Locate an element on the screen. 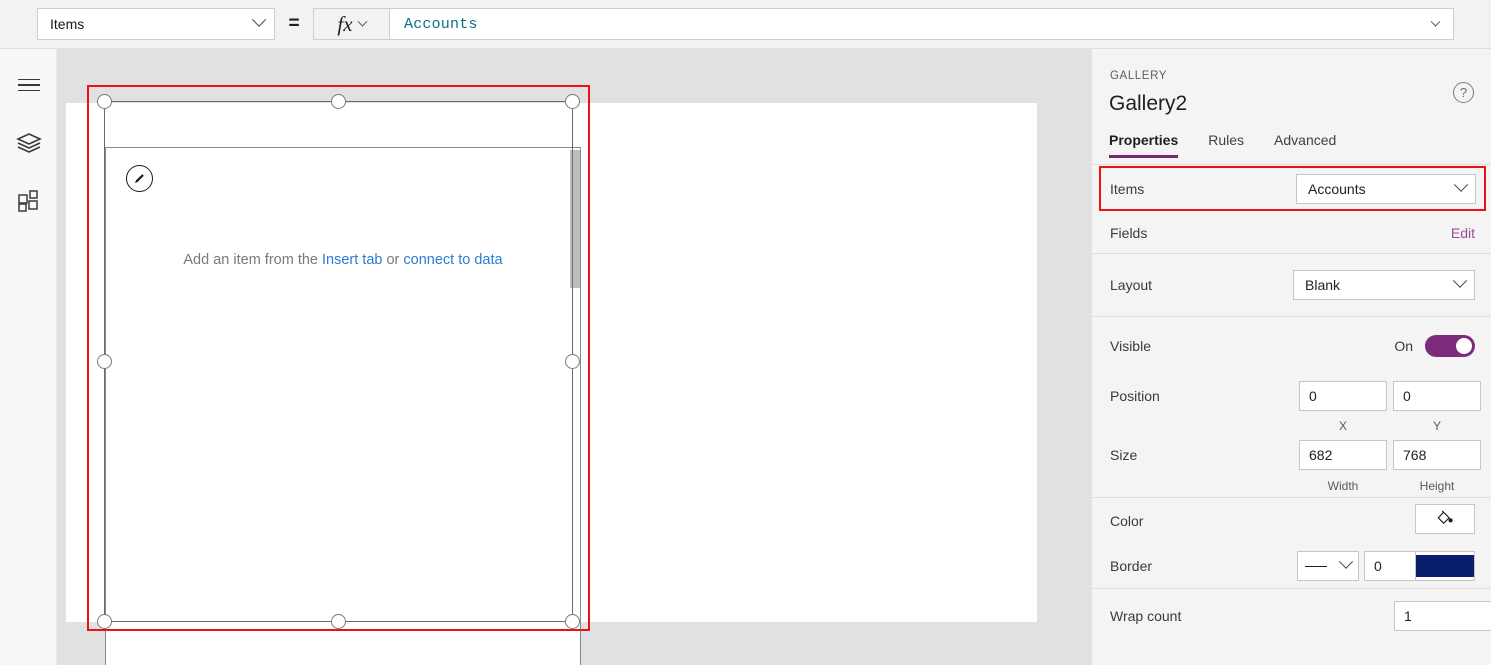  sidebar-item-menu is located at coordinates (28, 85).